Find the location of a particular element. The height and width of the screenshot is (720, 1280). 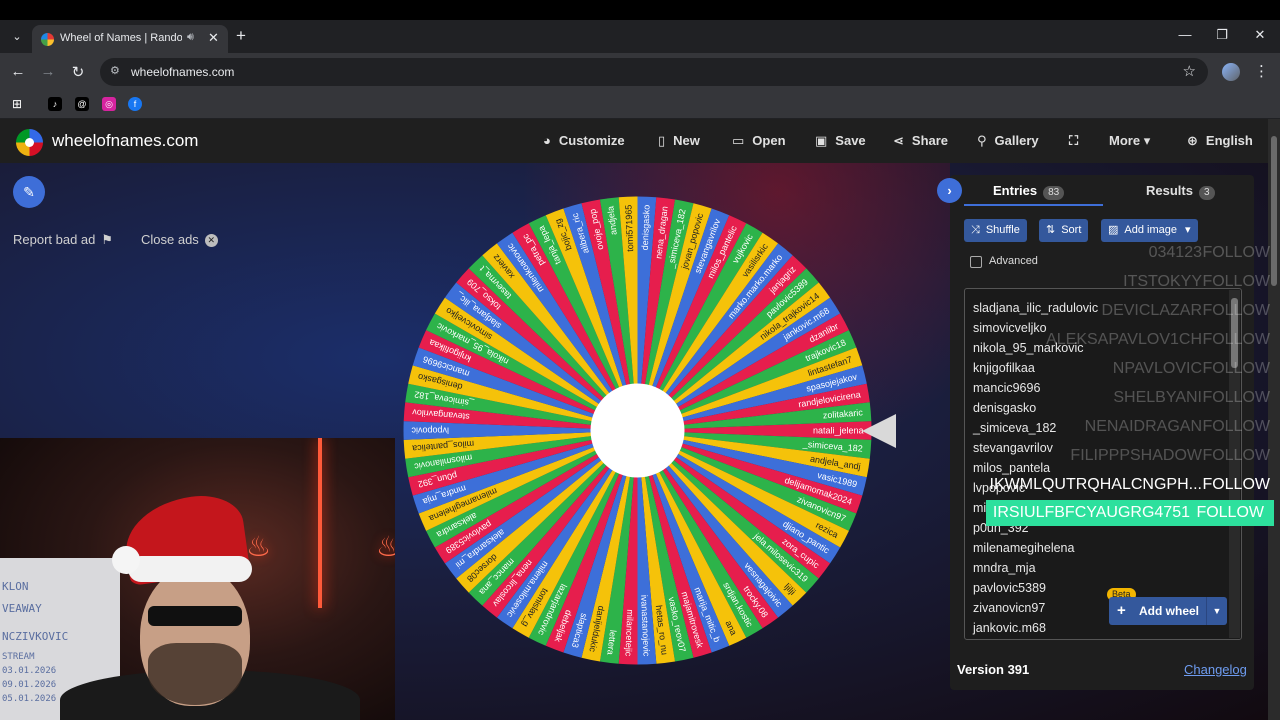

wheel-logo-icon is located at coordinates (29, 142).